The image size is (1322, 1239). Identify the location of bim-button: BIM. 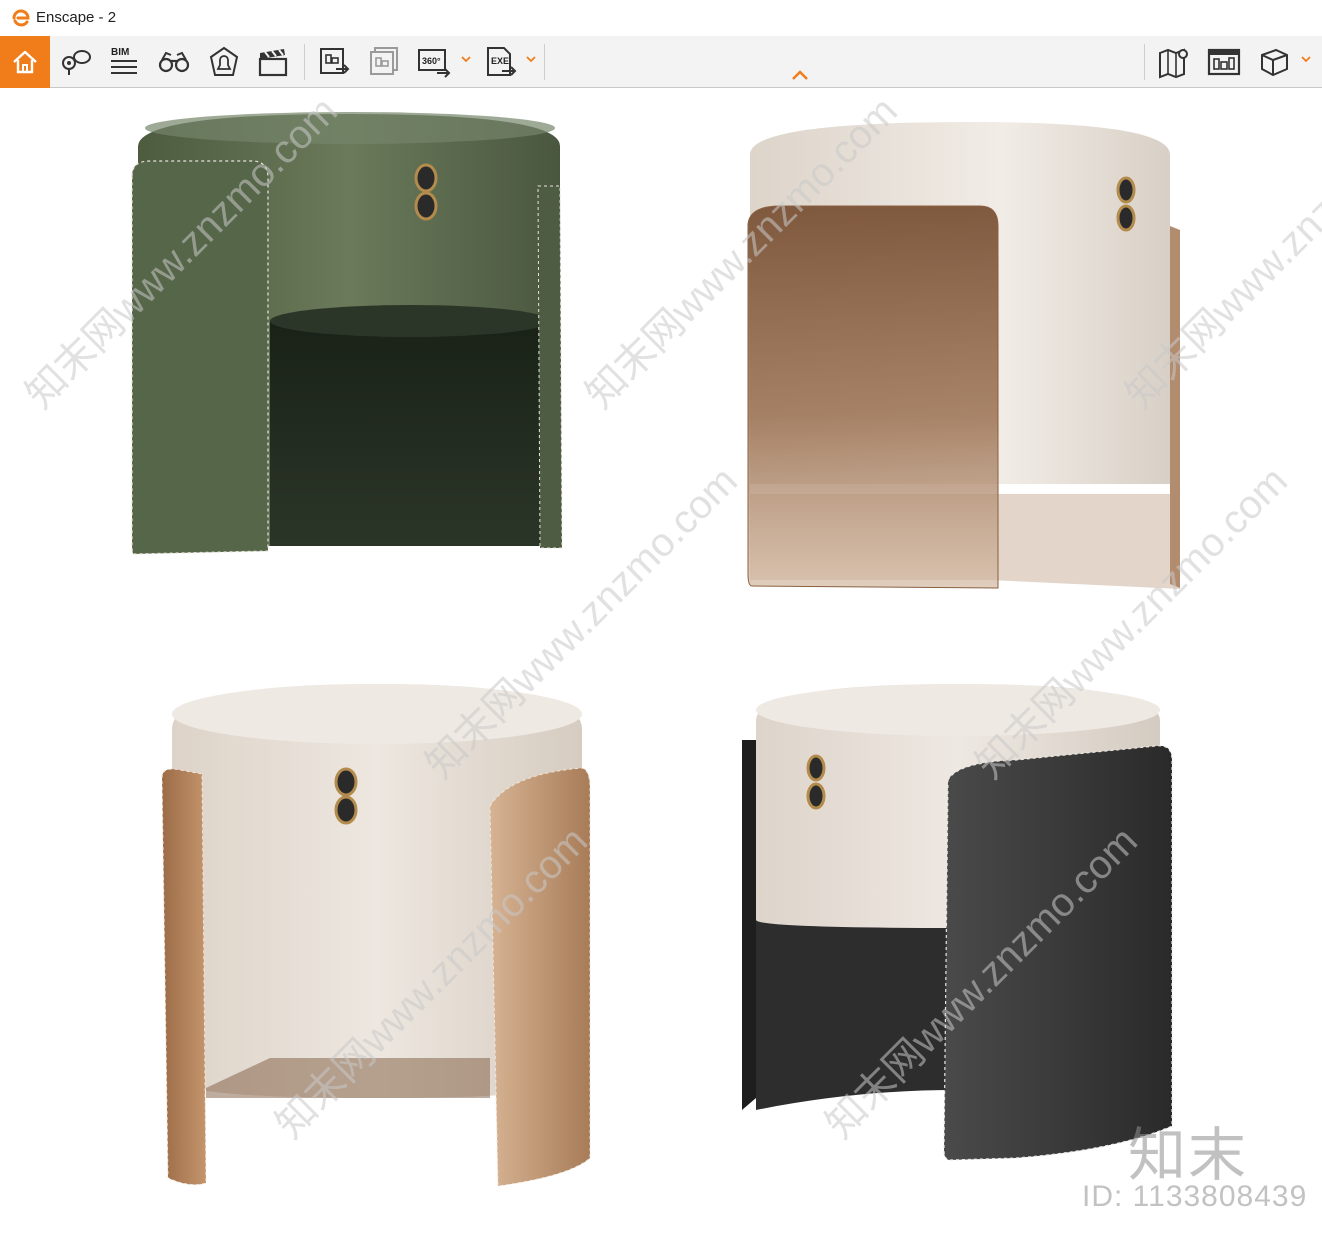
(124, 62).